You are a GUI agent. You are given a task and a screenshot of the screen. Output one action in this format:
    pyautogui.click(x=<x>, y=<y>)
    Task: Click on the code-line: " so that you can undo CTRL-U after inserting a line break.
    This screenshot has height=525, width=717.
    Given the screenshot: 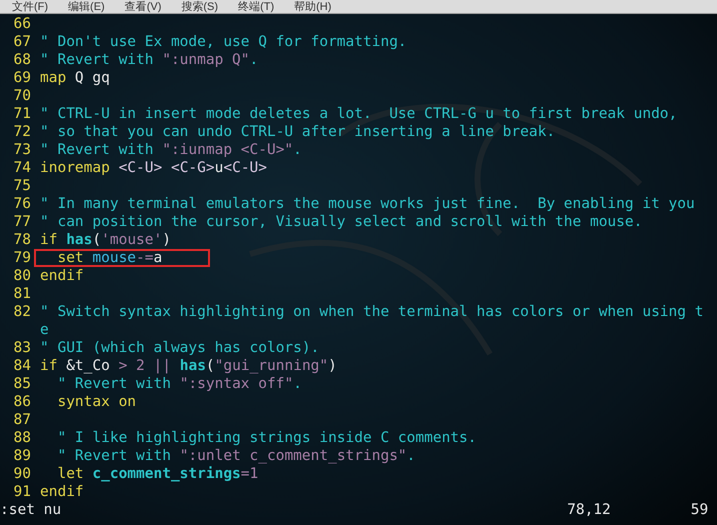 What is the action you would take?
    pyautogui.click(x=297, y=132)
    